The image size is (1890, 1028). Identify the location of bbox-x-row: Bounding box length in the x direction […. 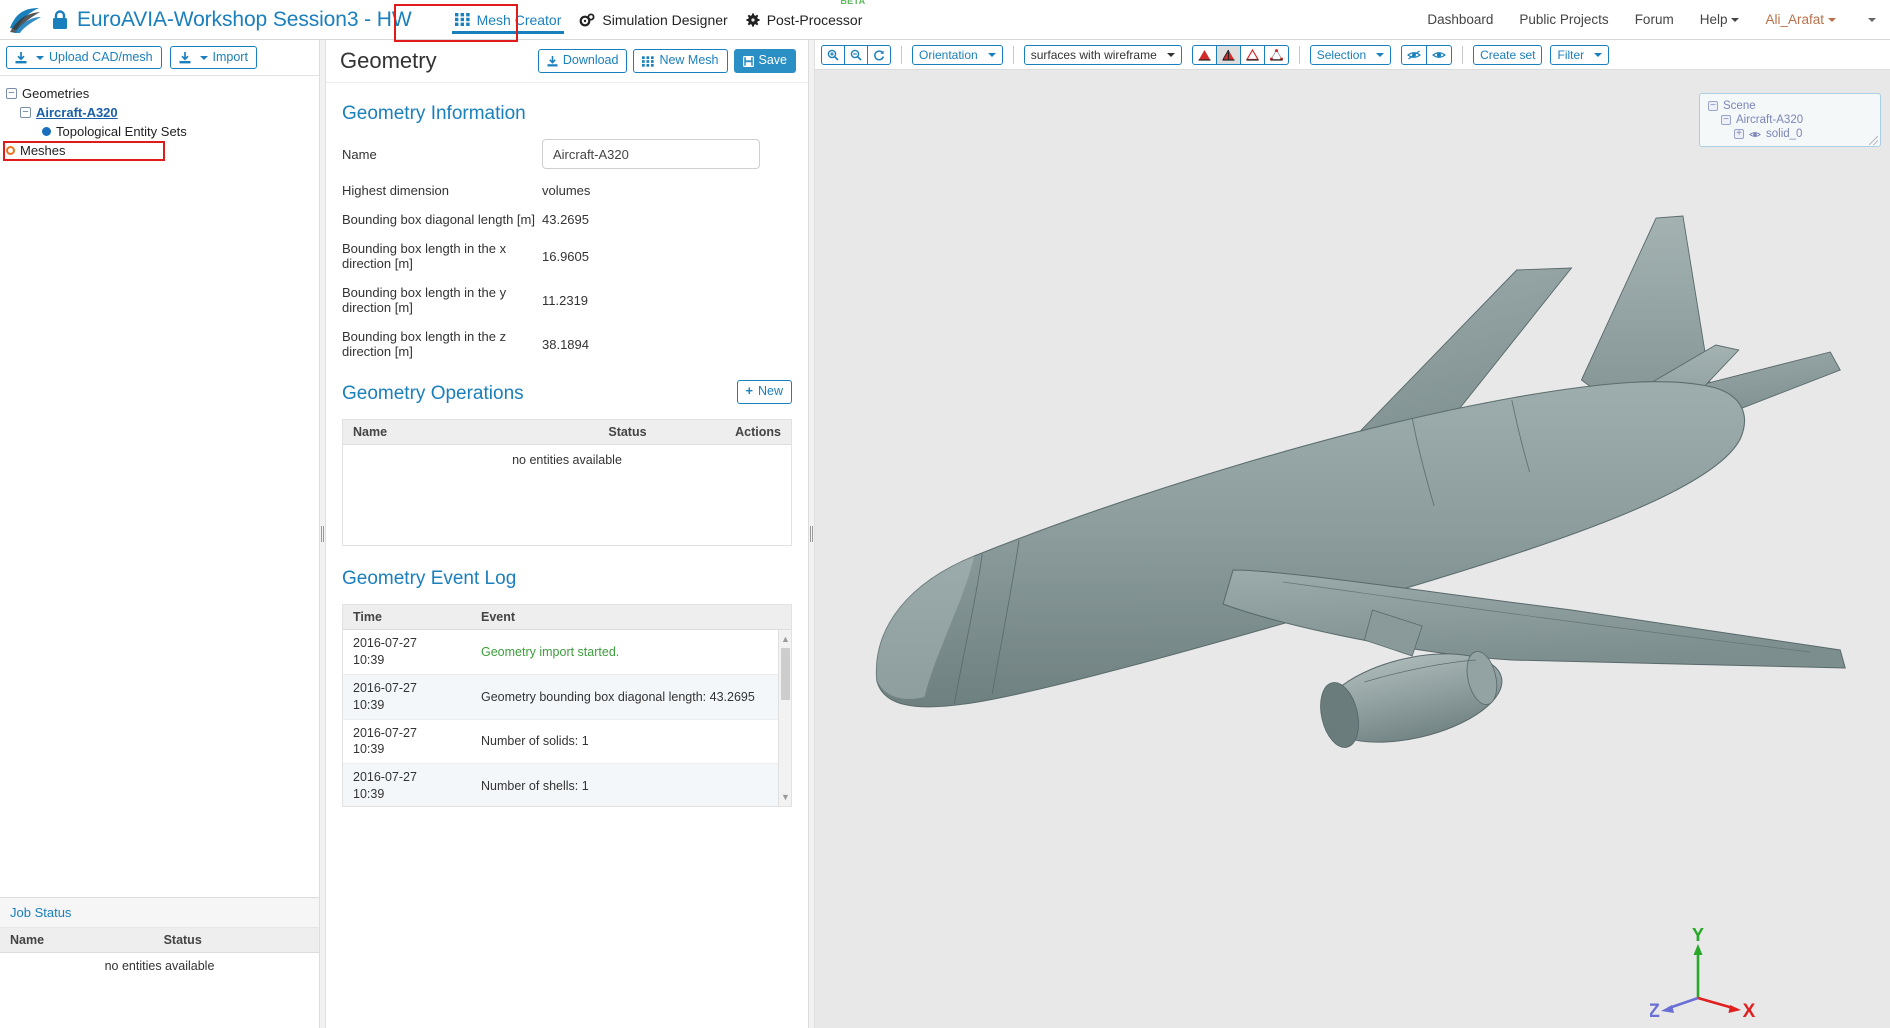
(567, 256).